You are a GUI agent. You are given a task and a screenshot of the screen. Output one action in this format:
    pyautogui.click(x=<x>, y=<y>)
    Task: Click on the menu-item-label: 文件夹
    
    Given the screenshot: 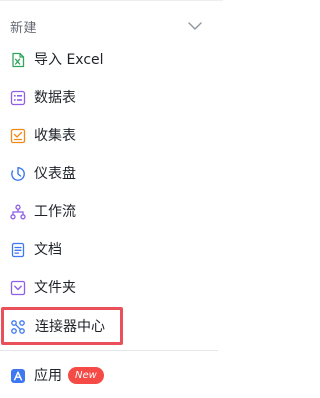 What is the action you would take?
    pyautogui.click(x=55, y=288)
    